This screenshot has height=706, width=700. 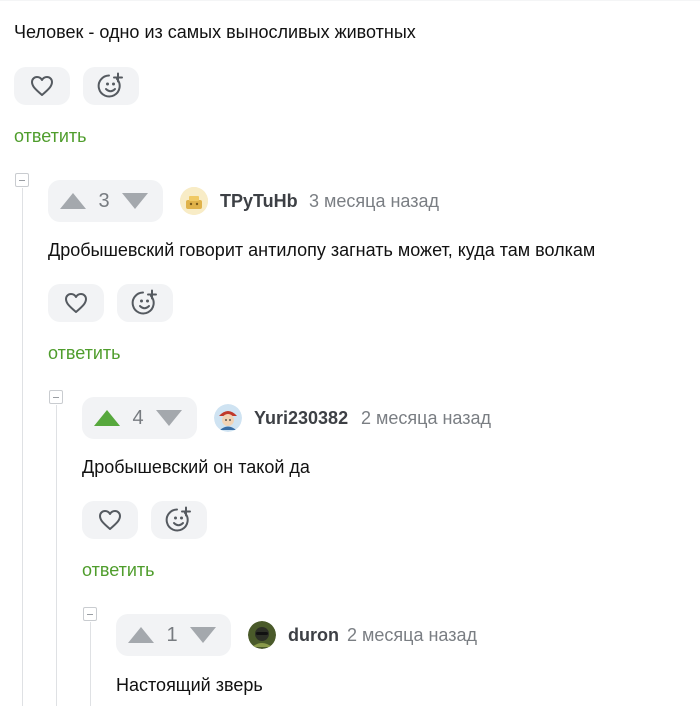 What do you see at coordinates (313, 635) in the screenshot?
I see `username: duron` at bounding box center [313, 635].